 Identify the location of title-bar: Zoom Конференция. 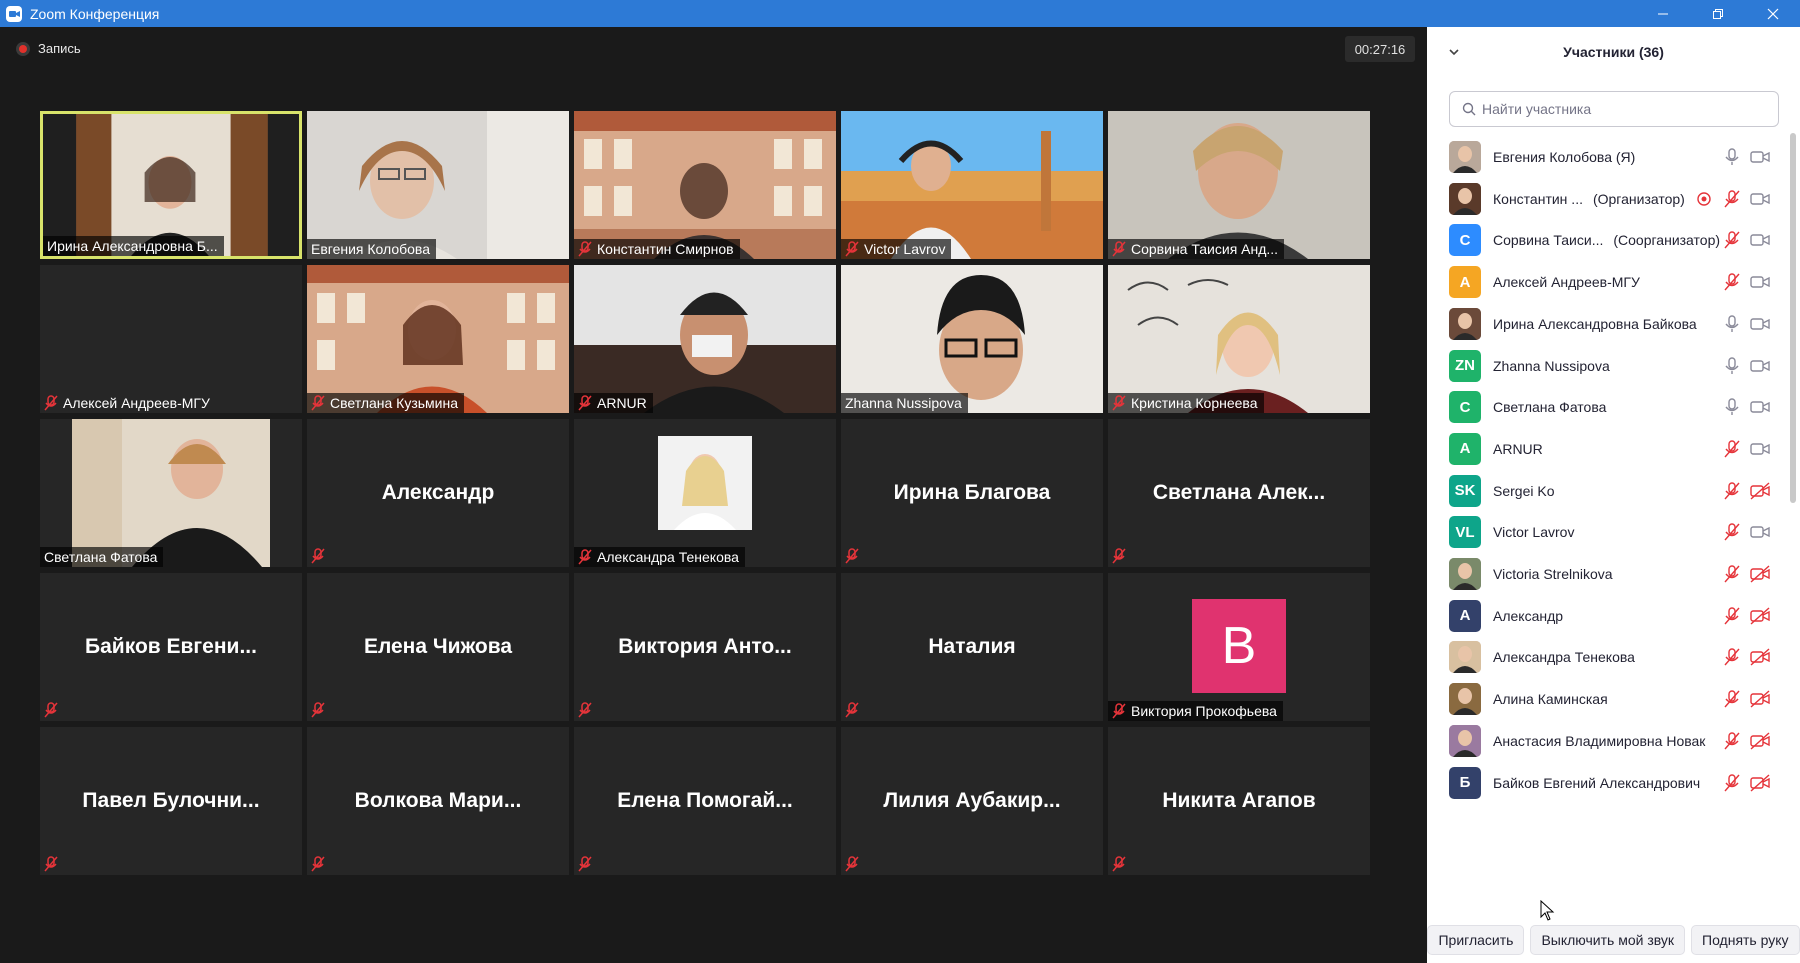
(900, 13).